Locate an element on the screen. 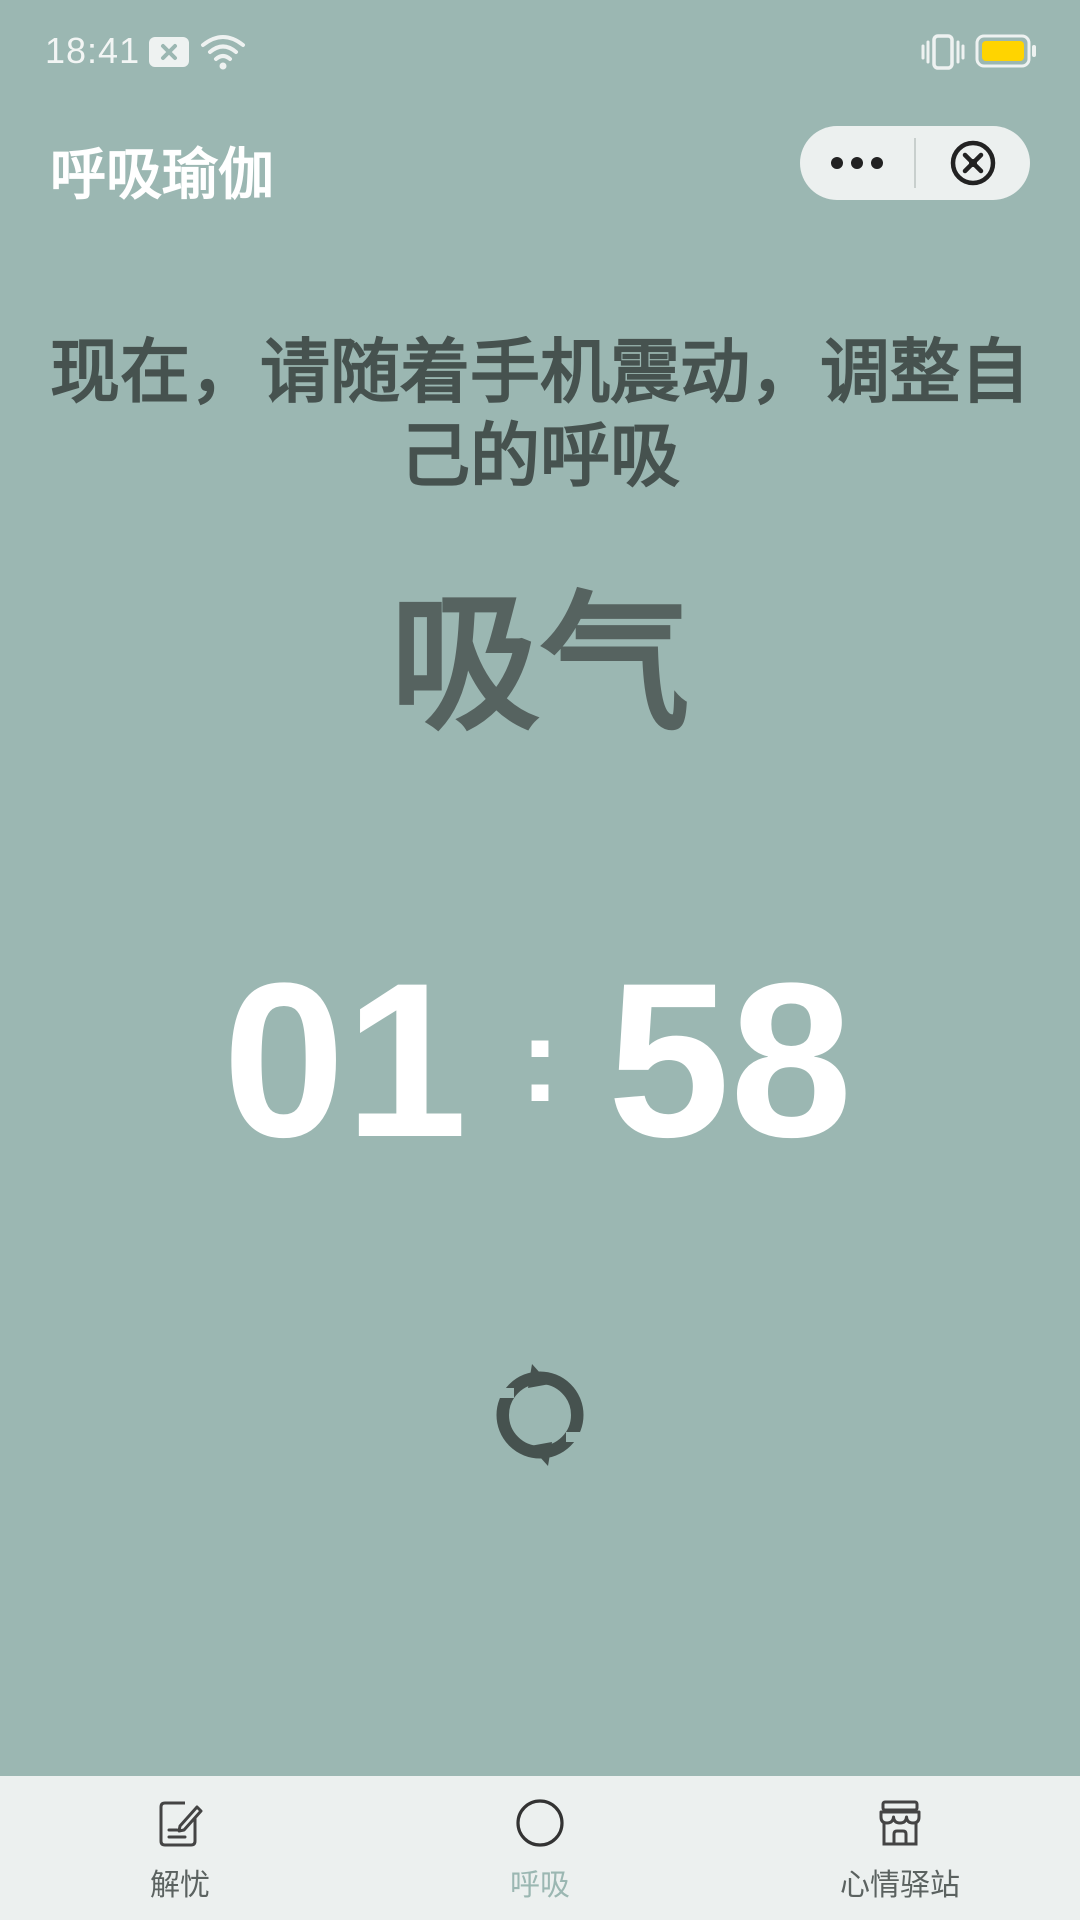 The height and width of the screenshot is (1920, 1080). countdown-timer: 01 : 58 is located at coordinates (540, 1060).